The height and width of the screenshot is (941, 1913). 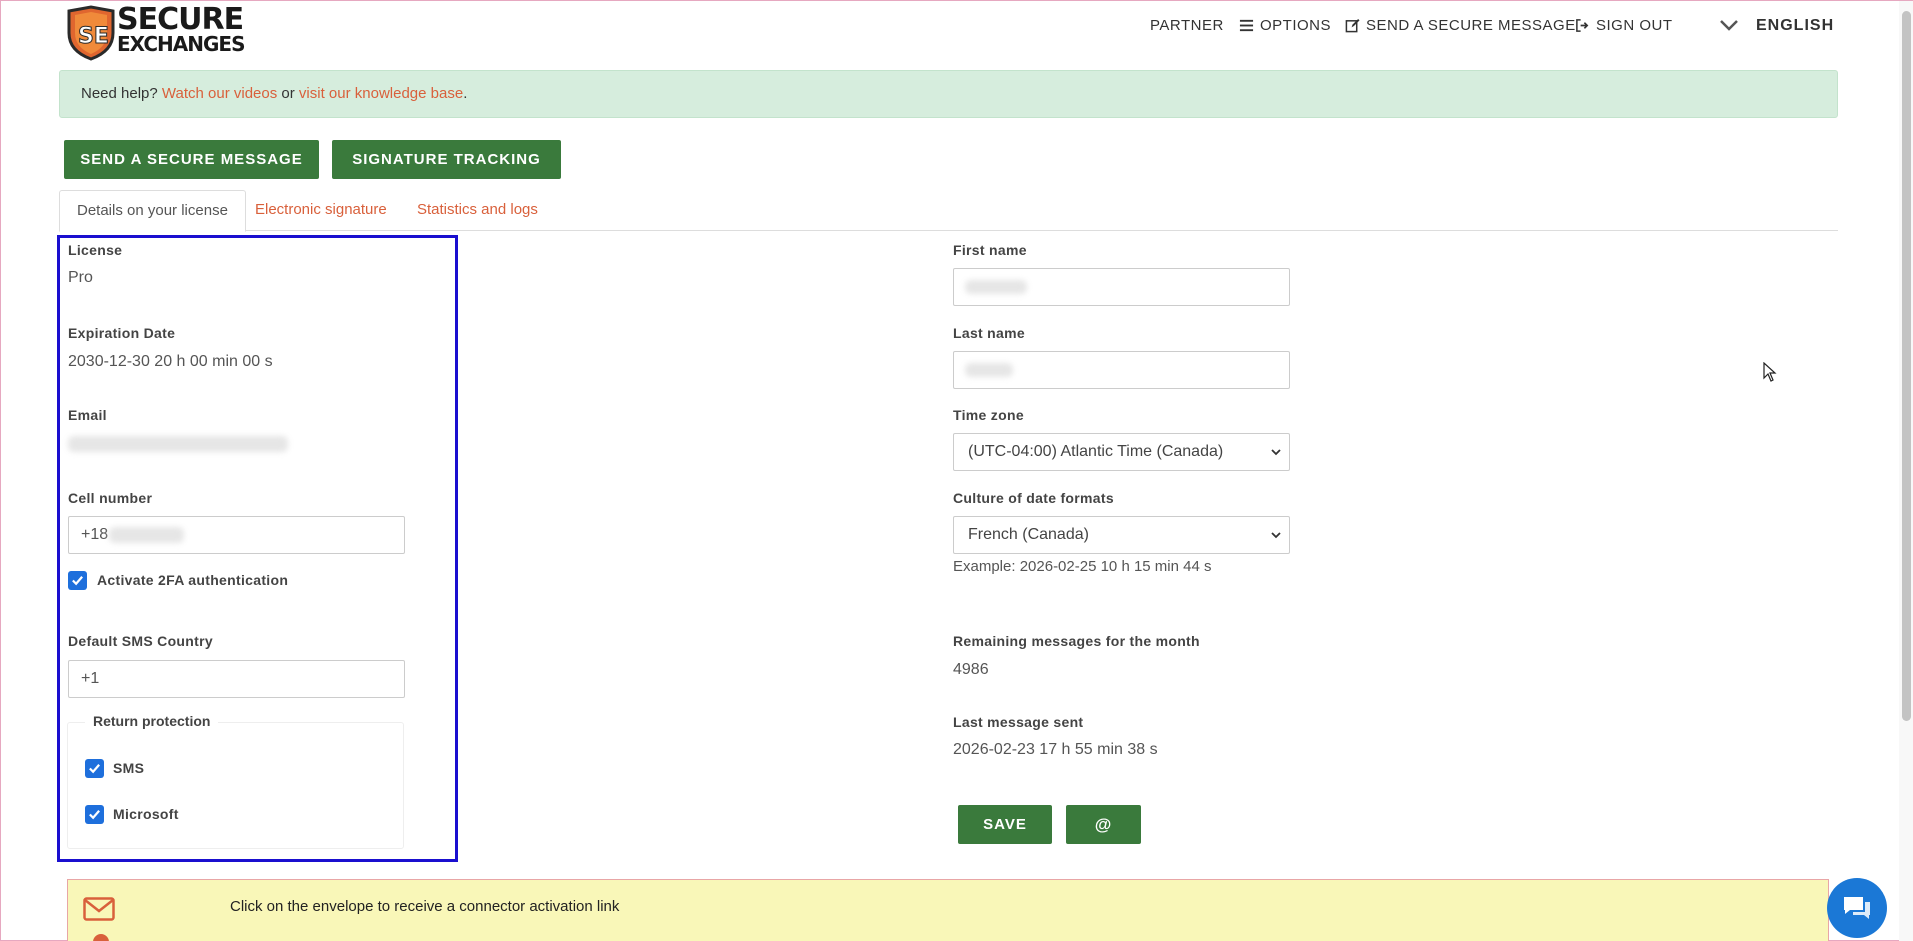 I want to click on nav-sign-out: SIGN OUT, so click(x=1624, y=25).